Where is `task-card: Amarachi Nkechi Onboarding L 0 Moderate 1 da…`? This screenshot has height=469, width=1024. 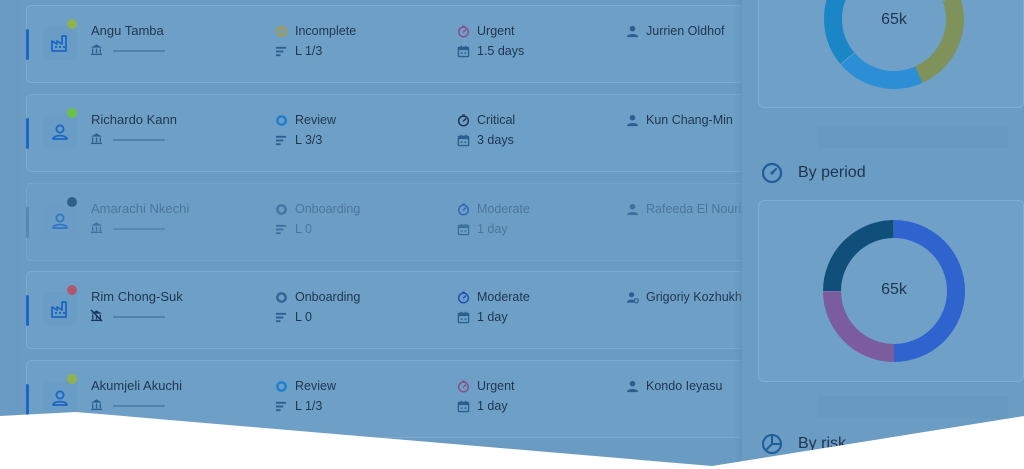
task-card: Amarachi Nkechi Onboarding L 0 Moderate 1 da… is located at coordinates (426, 222).